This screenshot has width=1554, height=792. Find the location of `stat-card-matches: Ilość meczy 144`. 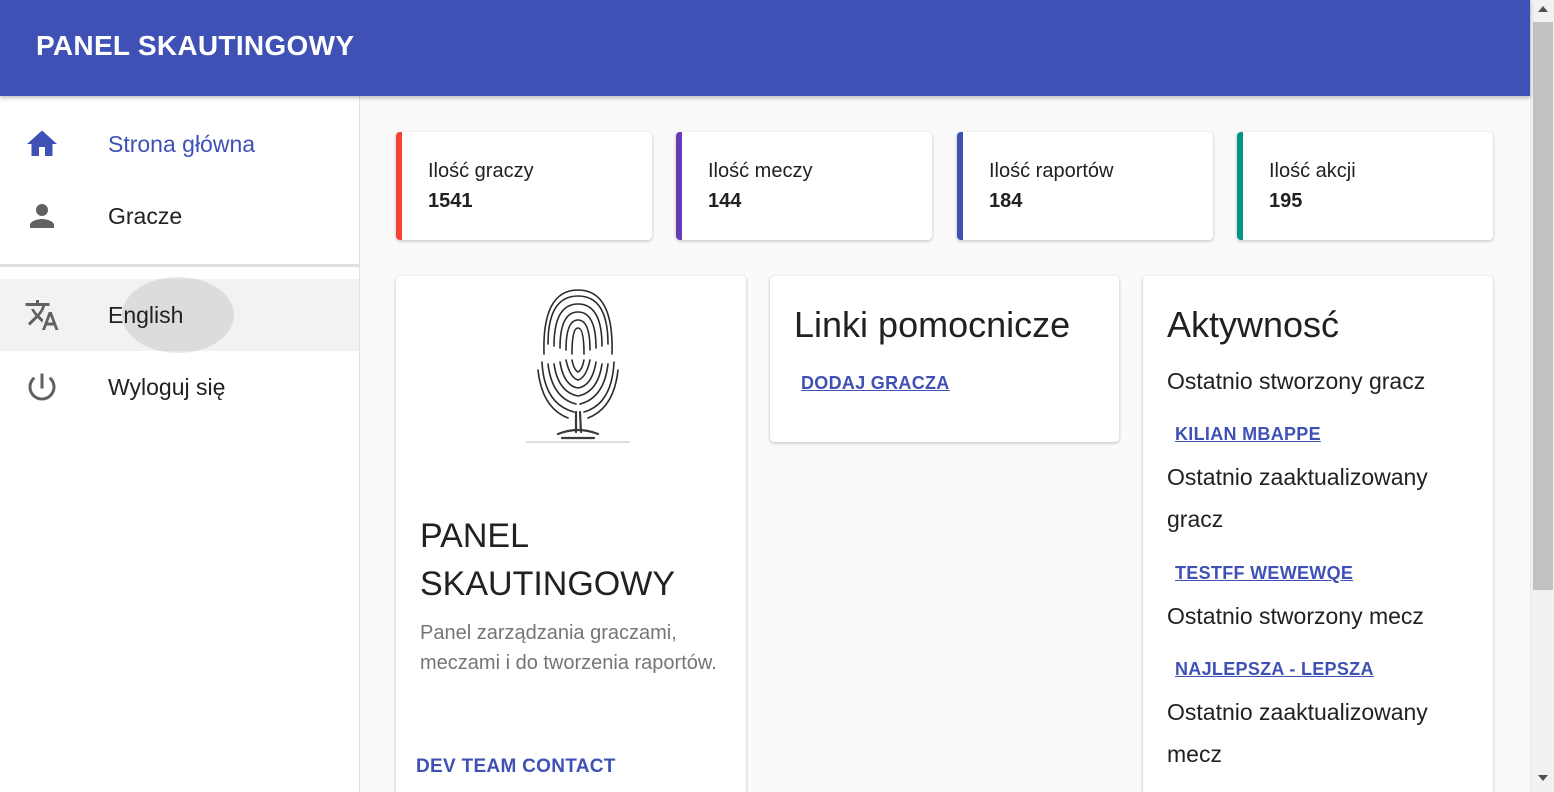

stat-card-matches: Ilość meczy 144 is located at coordinates (804, 186).